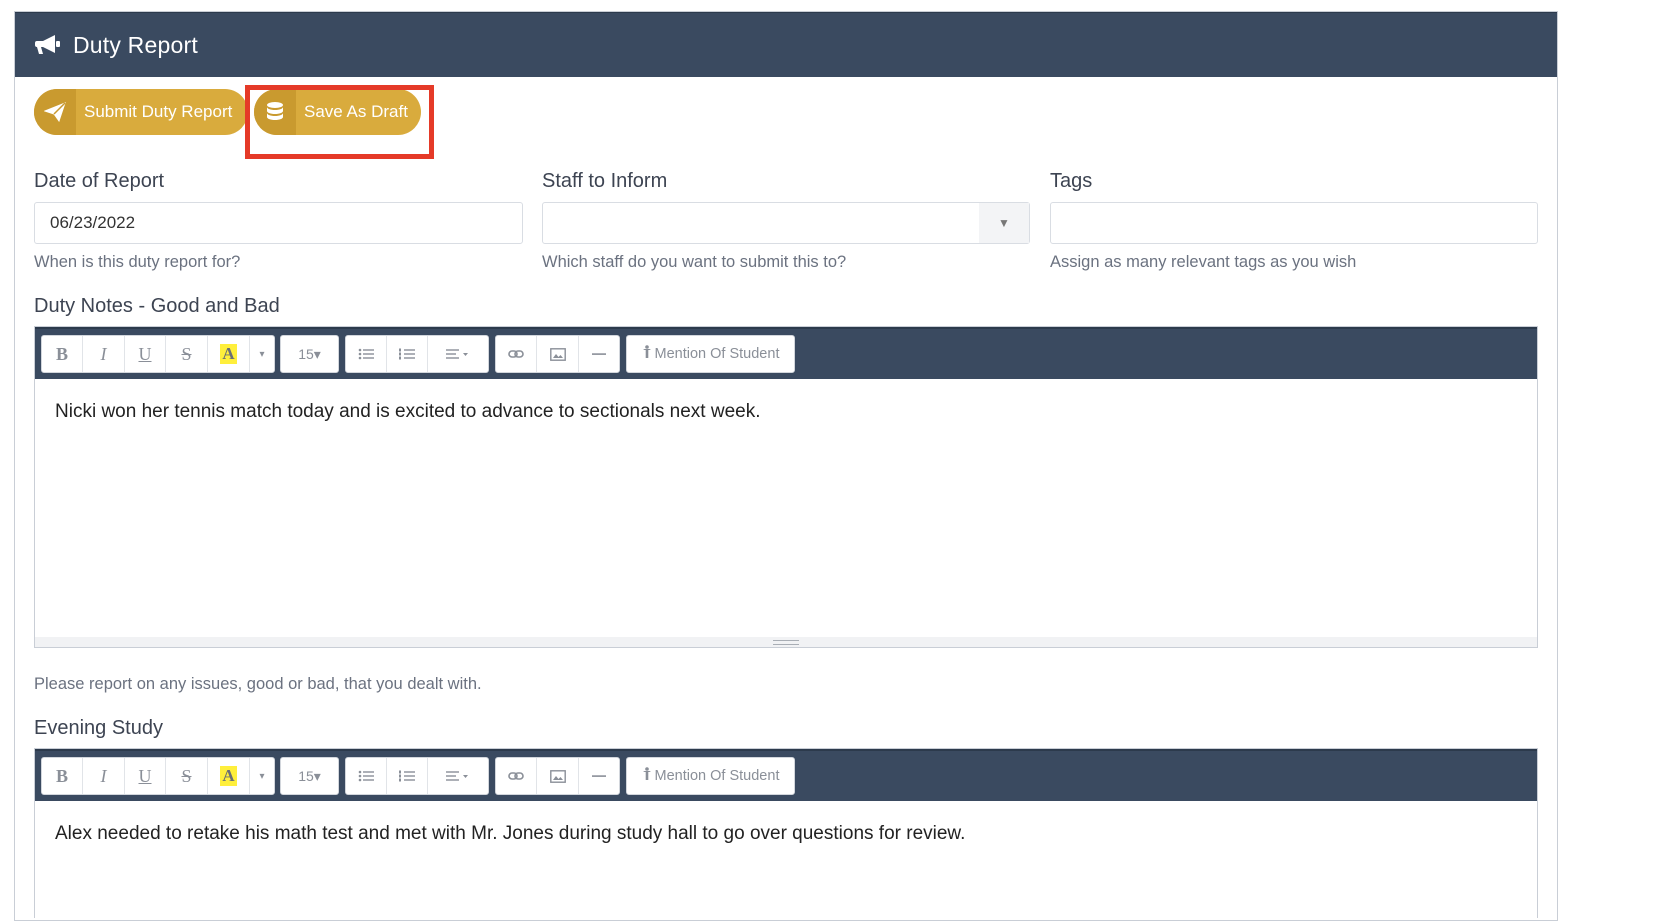  I want to click on evening-study-label: Evening Study, so click(98, 728).